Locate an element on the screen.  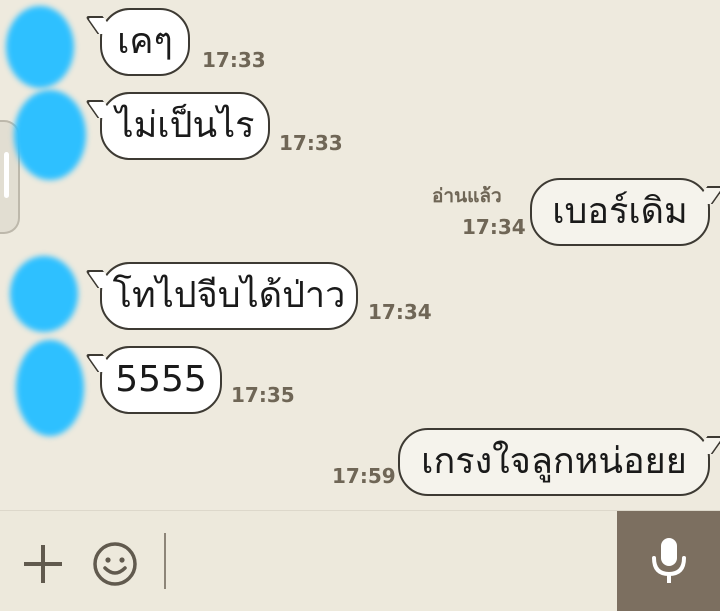
message-text: 5555 is located at coordinates (161, 379).